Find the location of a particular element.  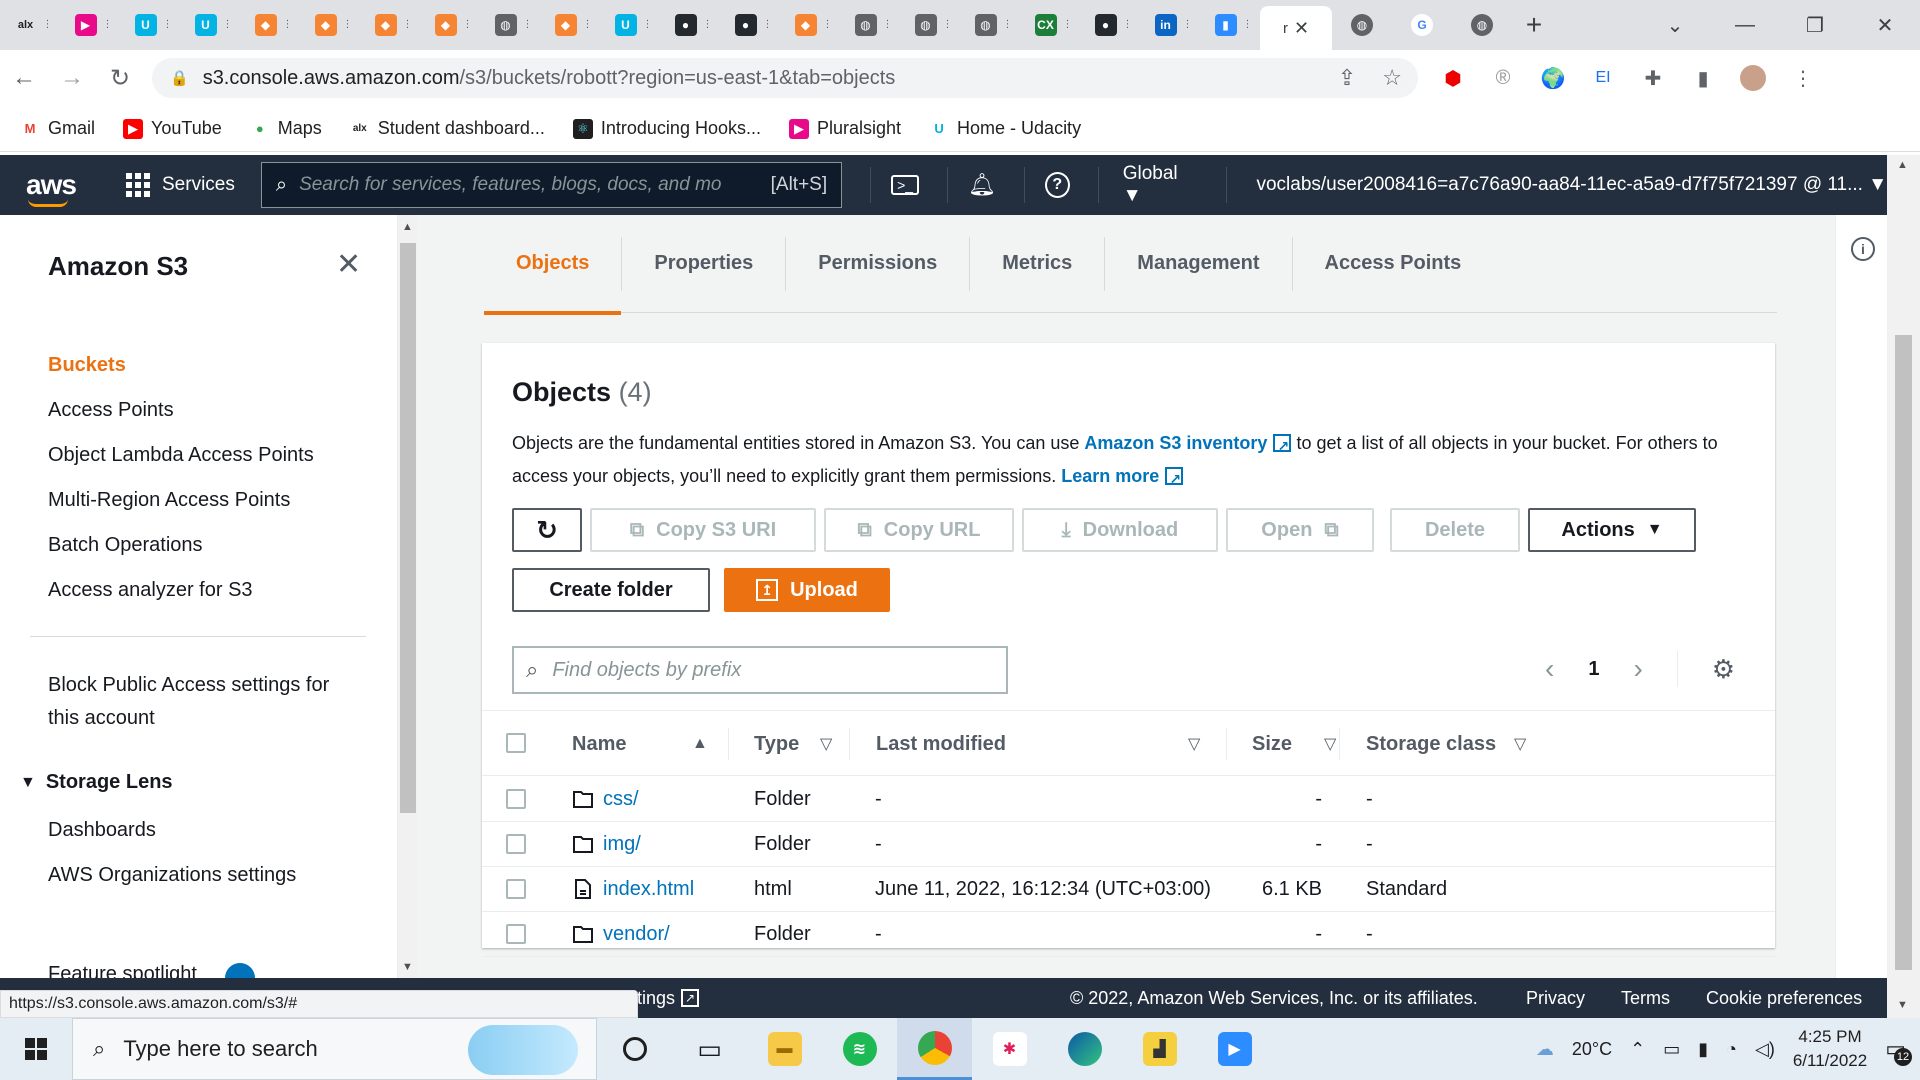

weather-temp: 20°C is located at coordinates (1592, 1049).